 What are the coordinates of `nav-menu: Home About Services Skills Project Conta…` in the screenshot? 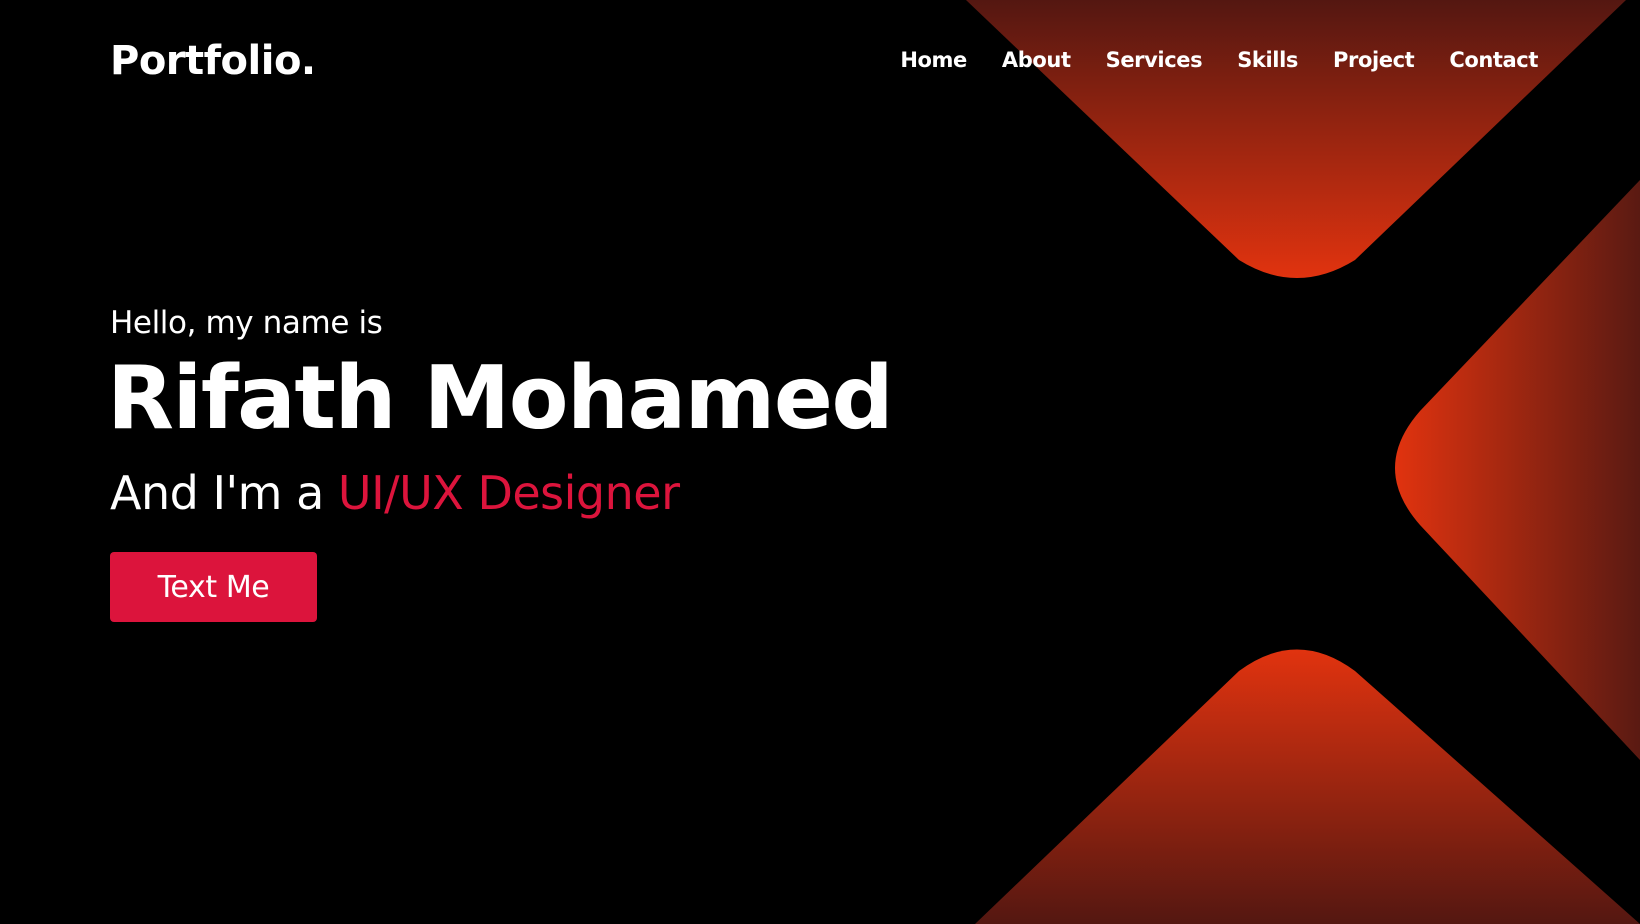 It's located at (1201, 60).